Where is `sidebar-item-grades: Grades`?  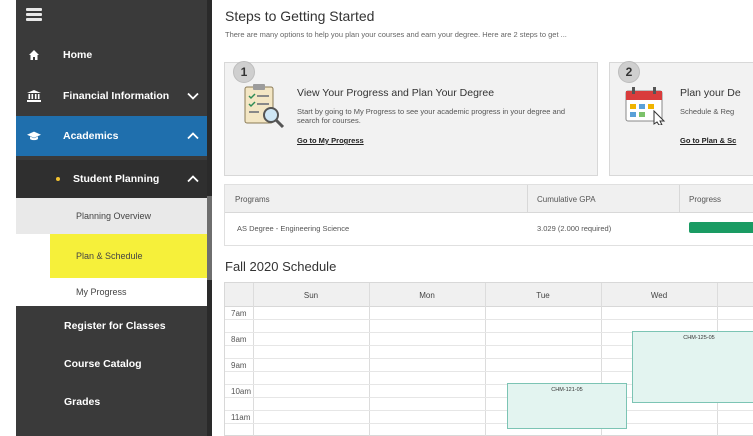
sidebar-item-grades: Grades is located at coordinates (114, 402).